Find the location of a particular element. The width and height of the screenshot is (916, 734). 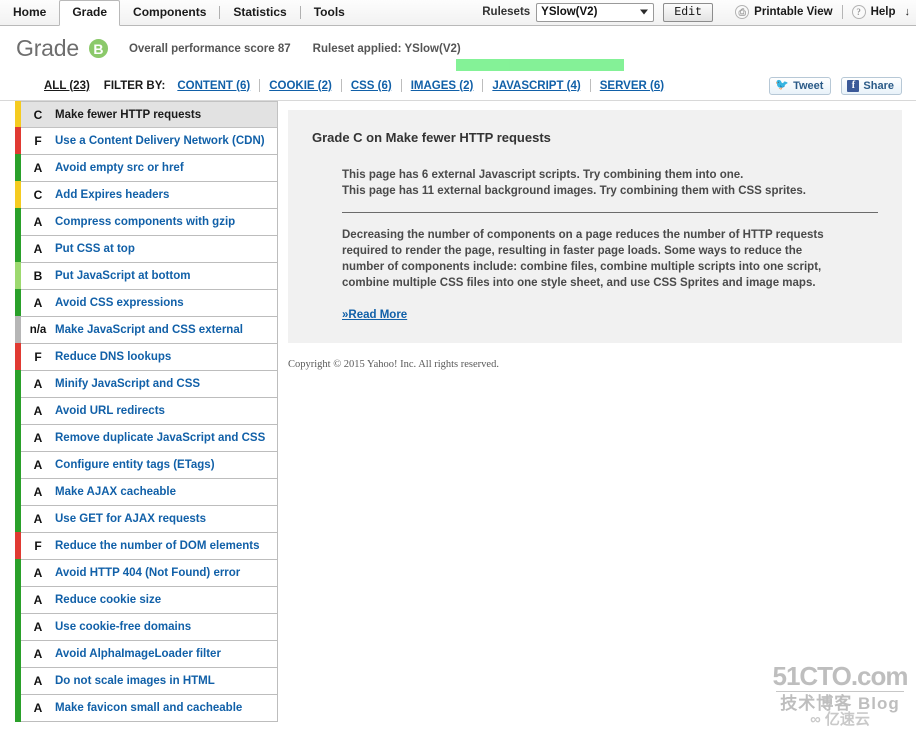

rule-grade-letter: F is located at coordinates (38, 546).